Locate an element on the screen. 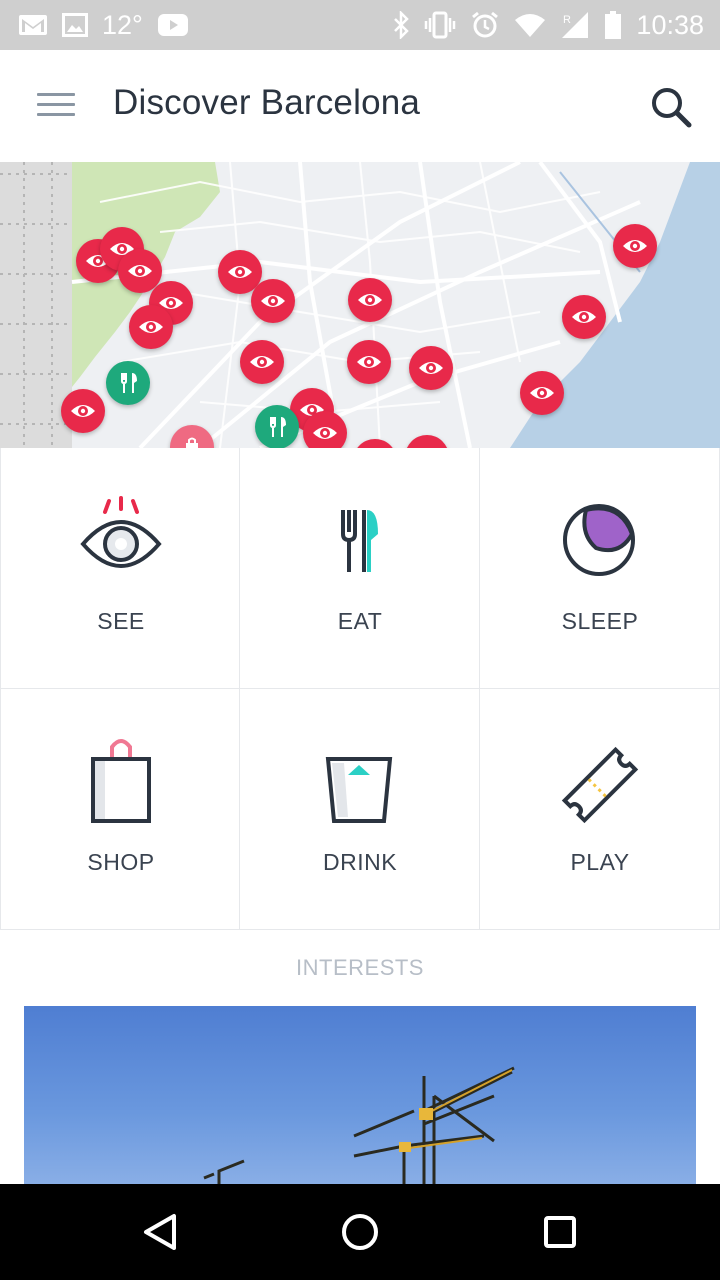 The image size is (720, 1280). status-bar: 12° R 10:38 is located at coordinates (360, 25).